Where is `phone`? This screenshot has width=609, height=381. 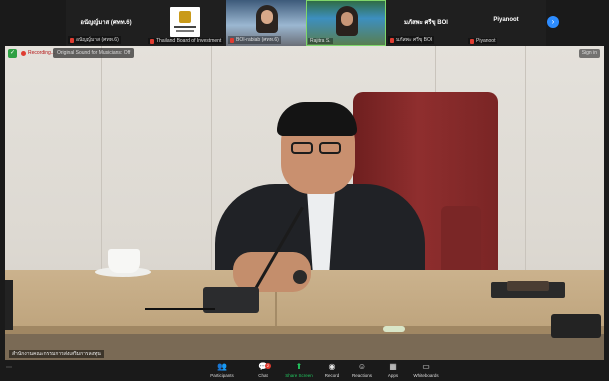
phone is located at coordinates (528, 286).